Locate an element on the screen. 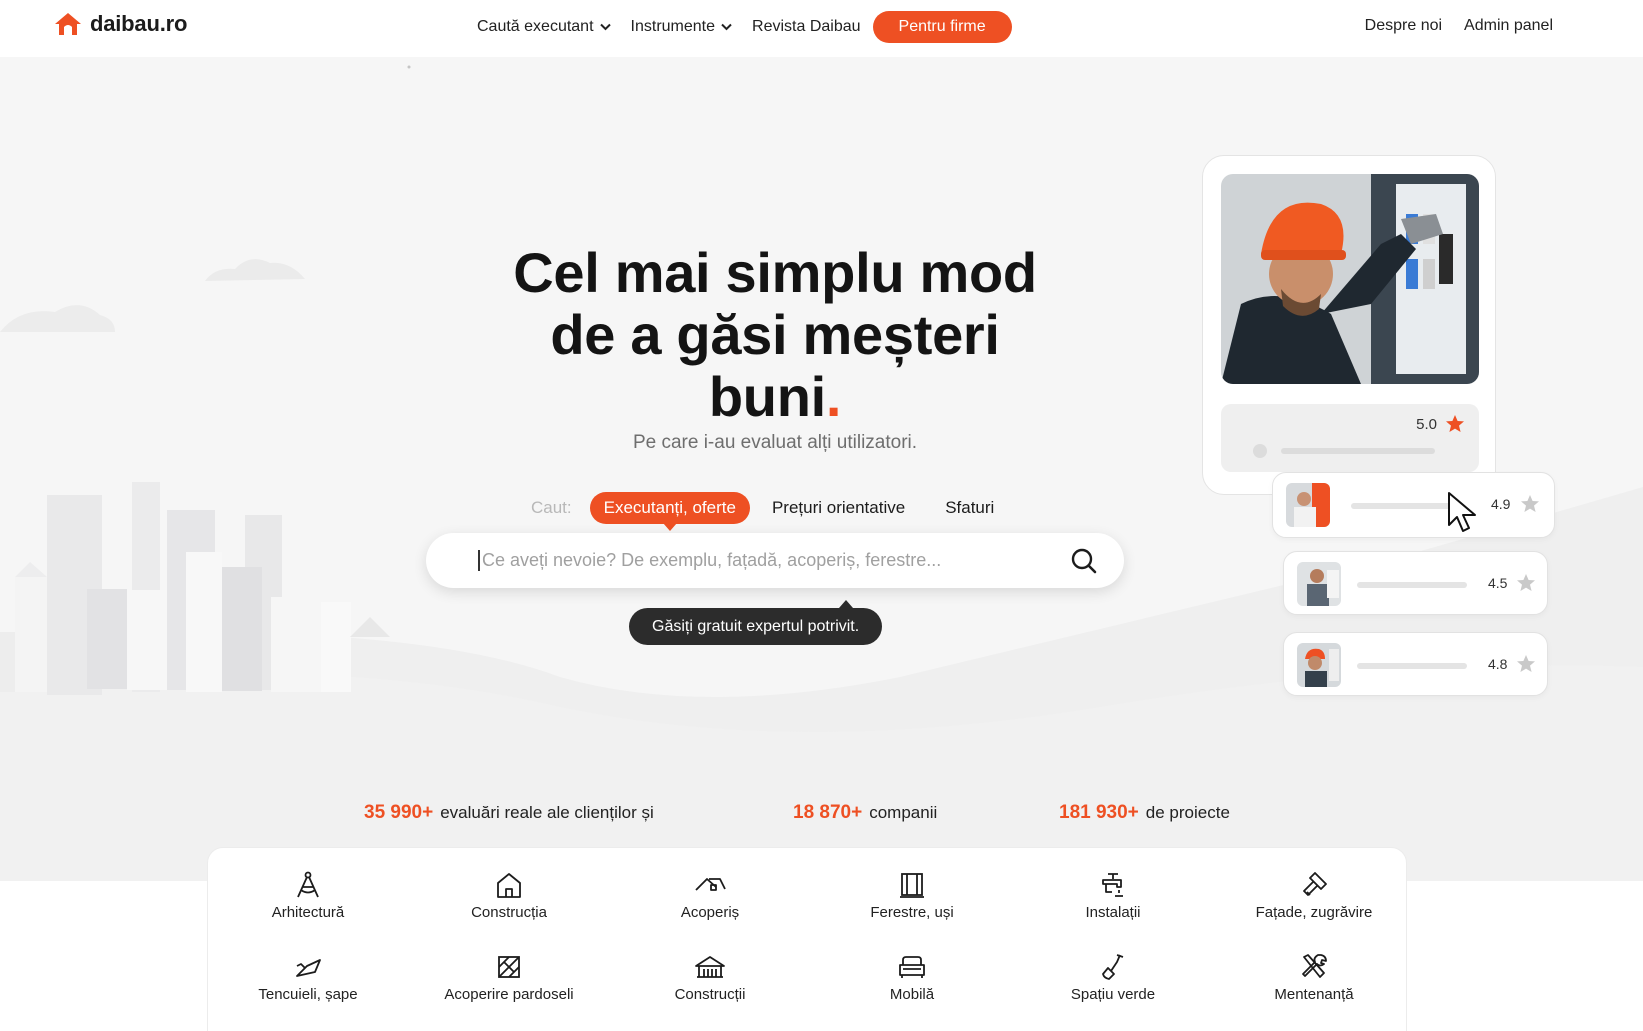  rating-value: 4.9 is located at coordinates (1501, 504).